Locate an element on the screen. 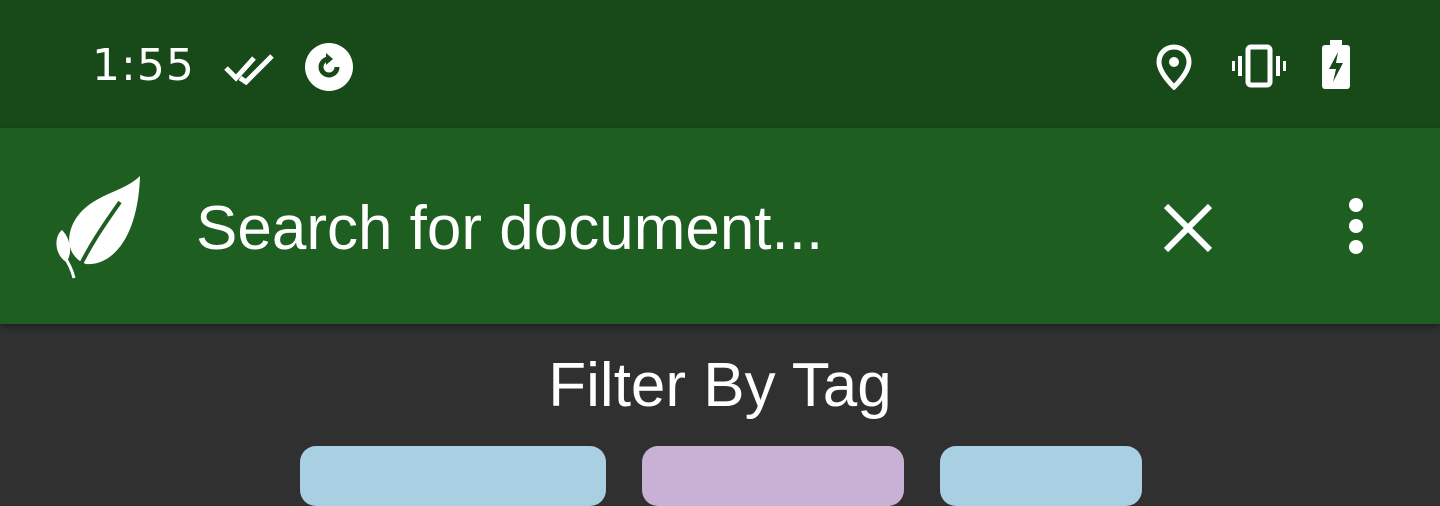 This screenshot has width=1440, height=506. vibrate-icon is located at coordinates (1259, 66).